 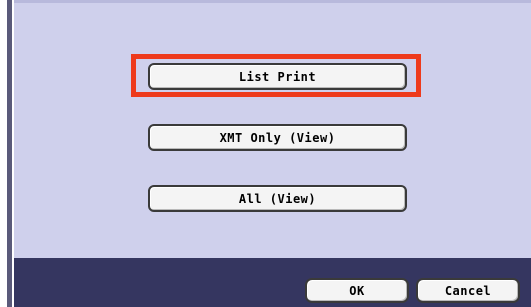 I want to click on list-print-button: List Print, so click(x=277, y=76).